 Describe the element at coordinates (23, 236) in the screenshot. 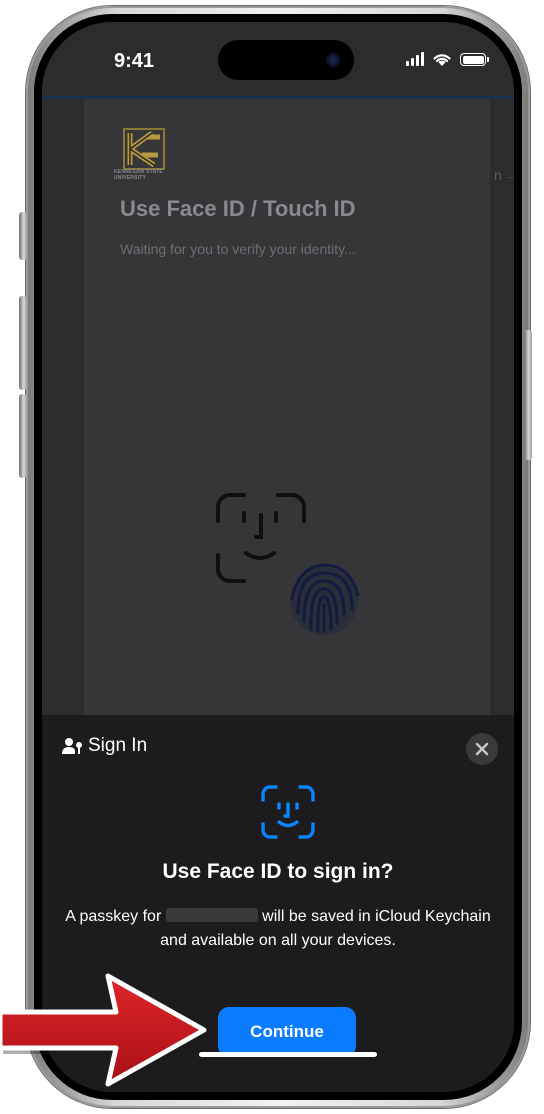

I see `action-button` at that location.